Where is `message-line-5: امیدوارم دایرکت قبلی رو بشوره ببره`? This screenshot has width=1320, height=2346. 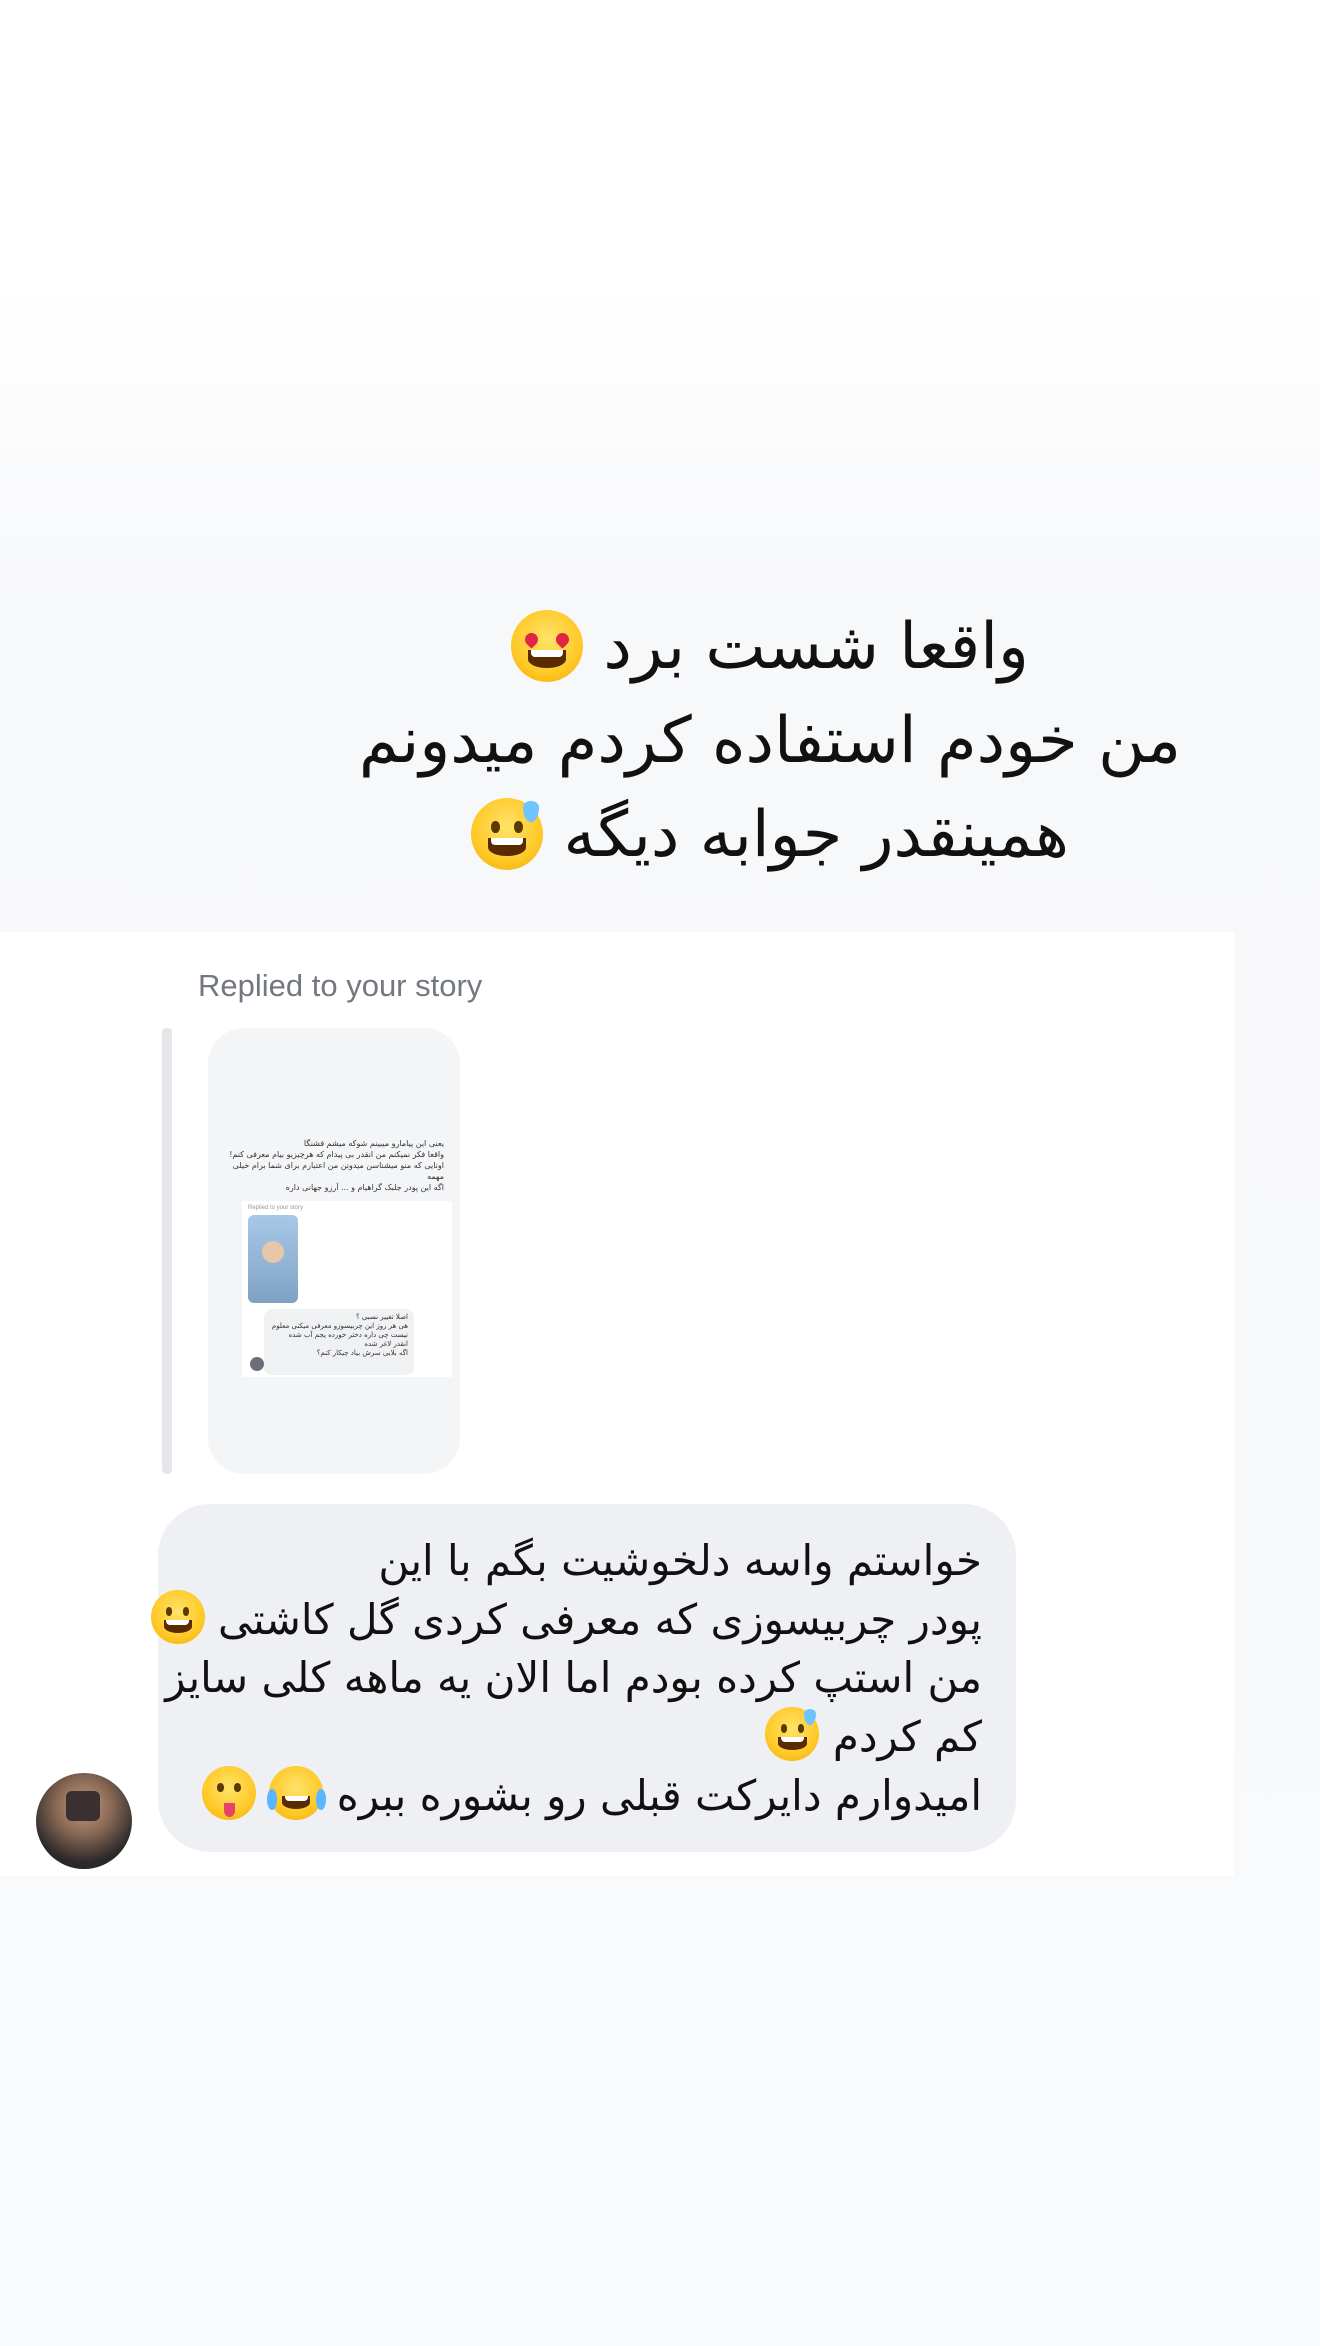
message-line-5: امیدوارم دایرکت قبلی رو بشوره ببره is located at coordinates (587, 1795).